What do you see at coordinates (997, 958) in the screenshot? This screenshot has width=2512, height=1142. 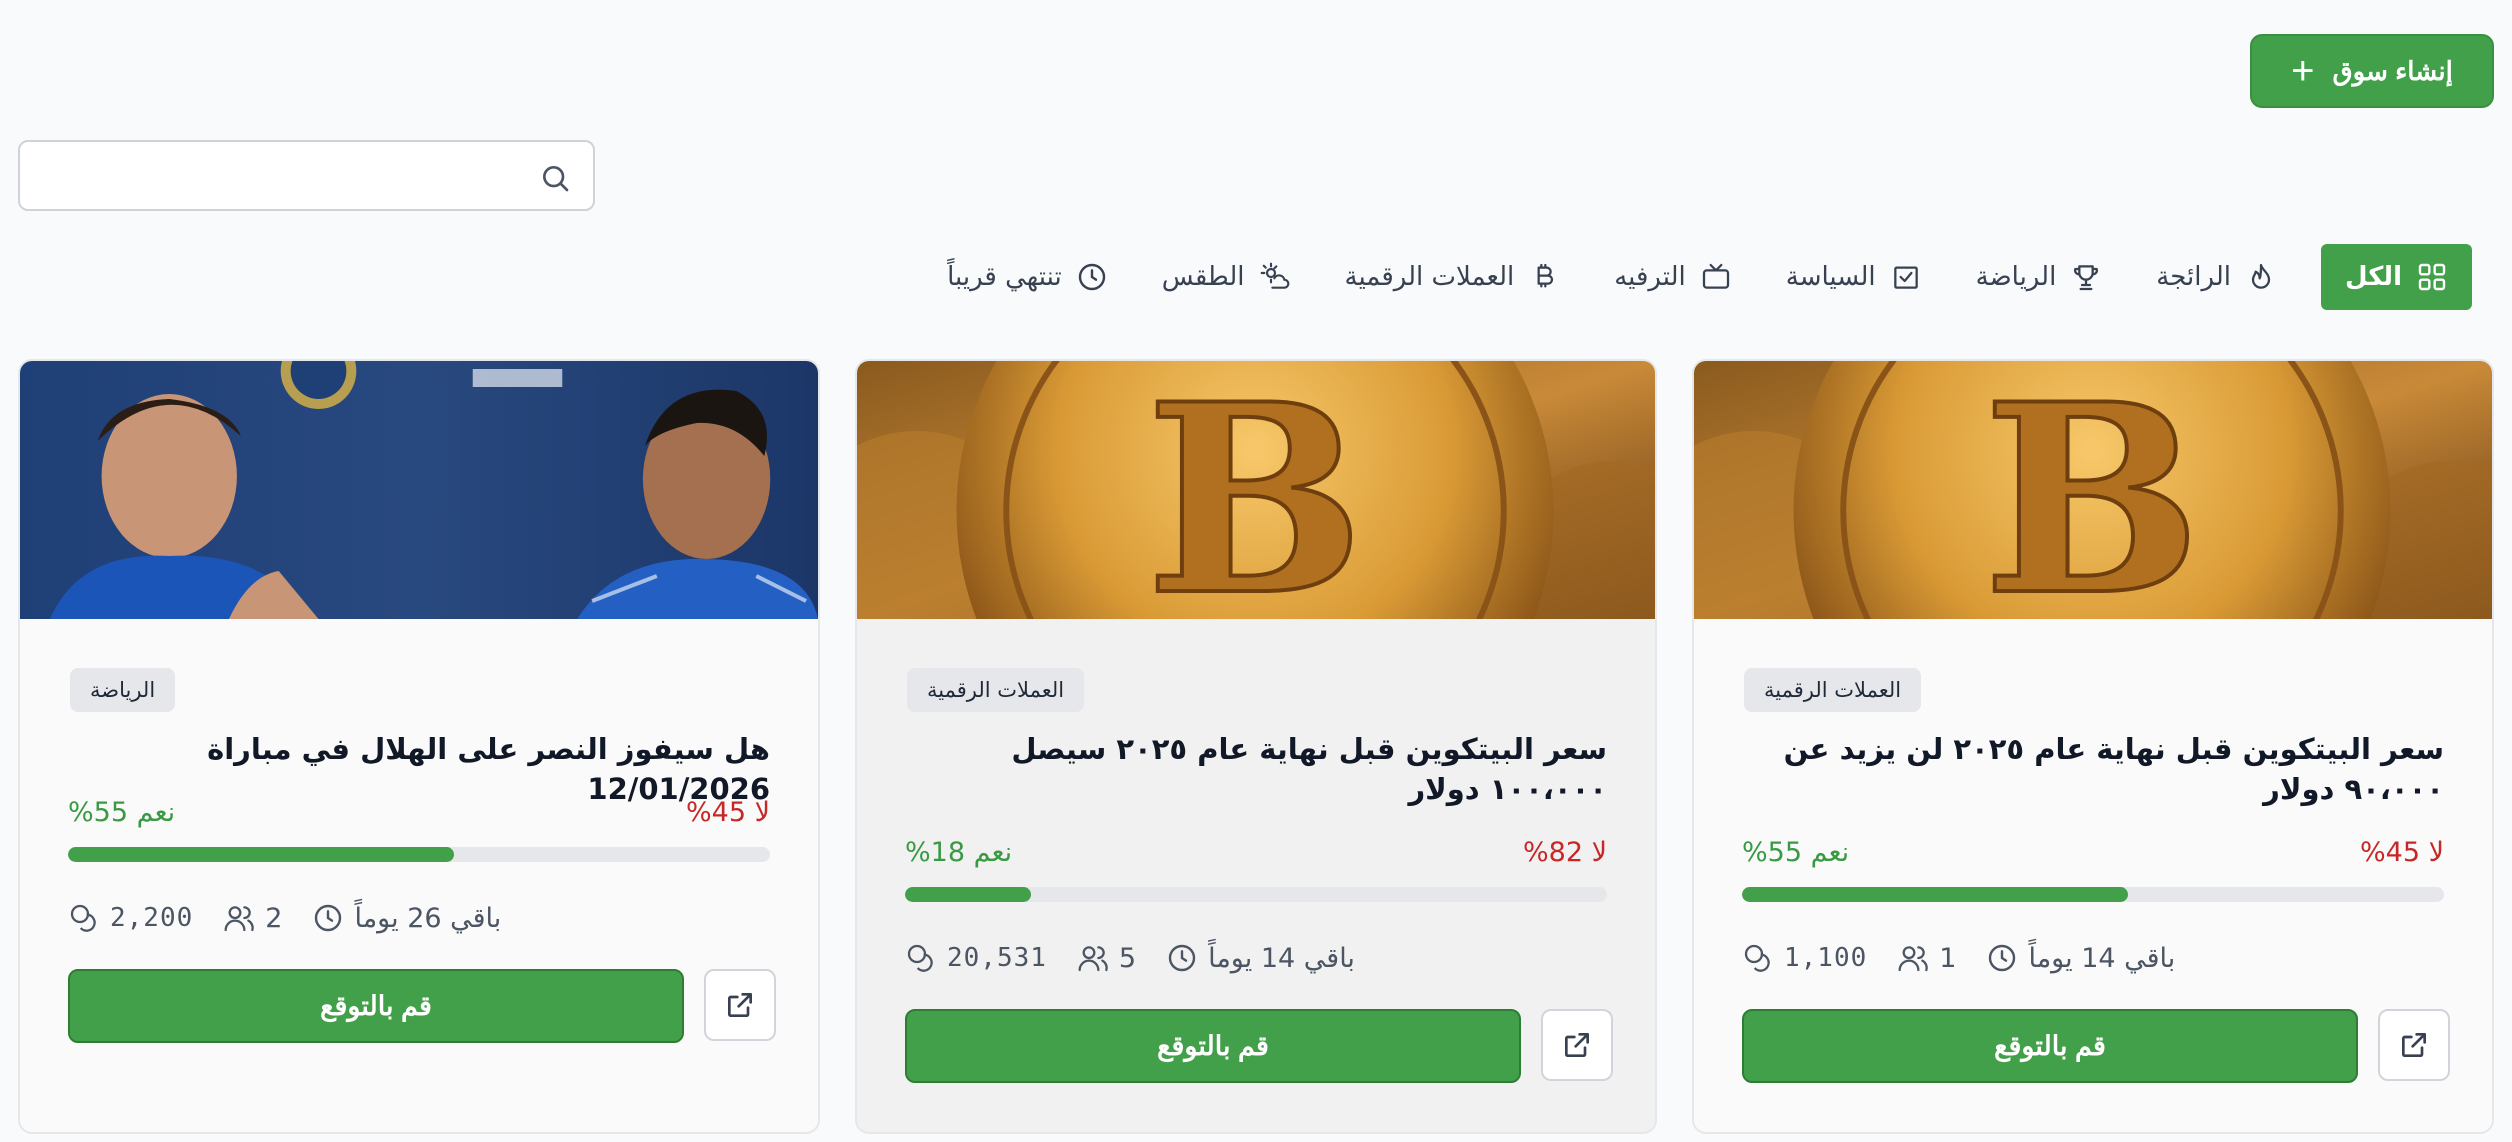 I see `volume-value: 20,531` at bounding box center [997, 958].